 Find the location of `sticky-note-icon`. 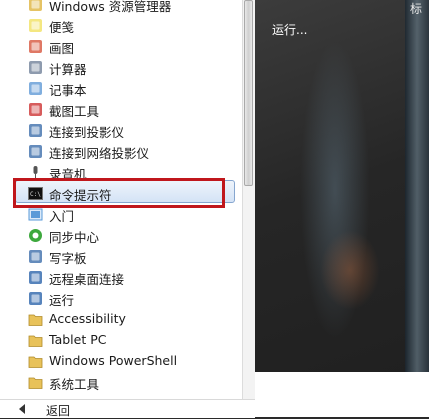

sticky-note-icon is located at coordinates (35, 25).